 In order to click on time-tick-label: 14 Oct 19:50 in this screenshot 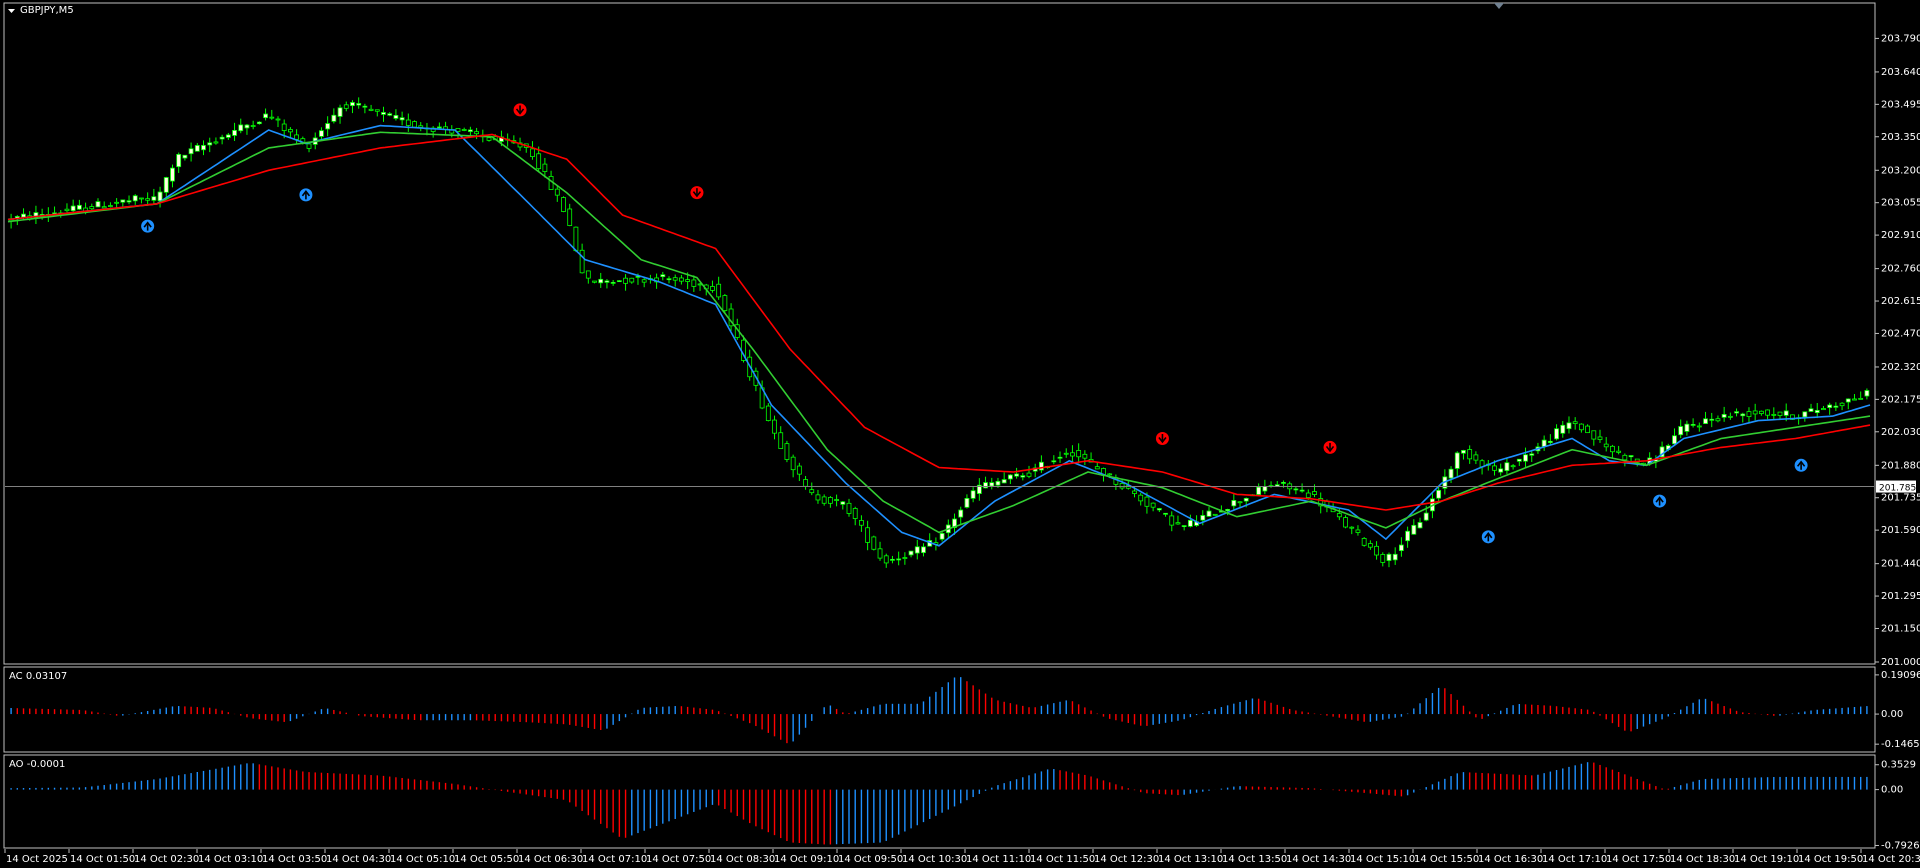, I will do `click(1830, 859)`.